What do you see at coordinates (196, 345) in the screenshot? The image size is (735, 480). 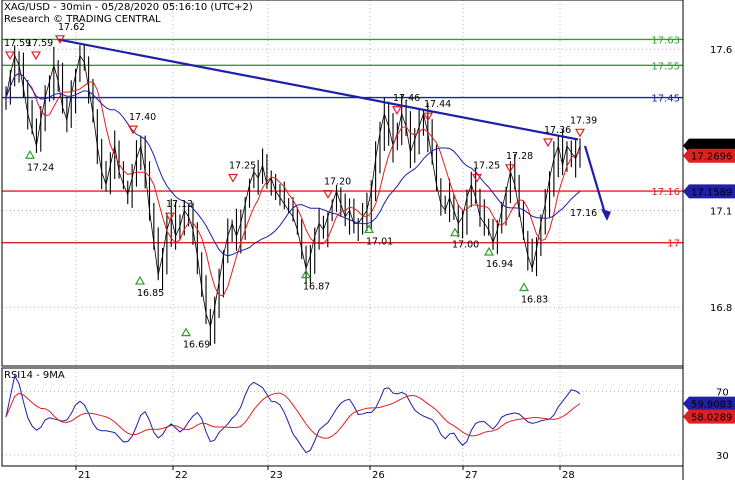 I see `low-label: 16.69` at bounding box center [196, 345].